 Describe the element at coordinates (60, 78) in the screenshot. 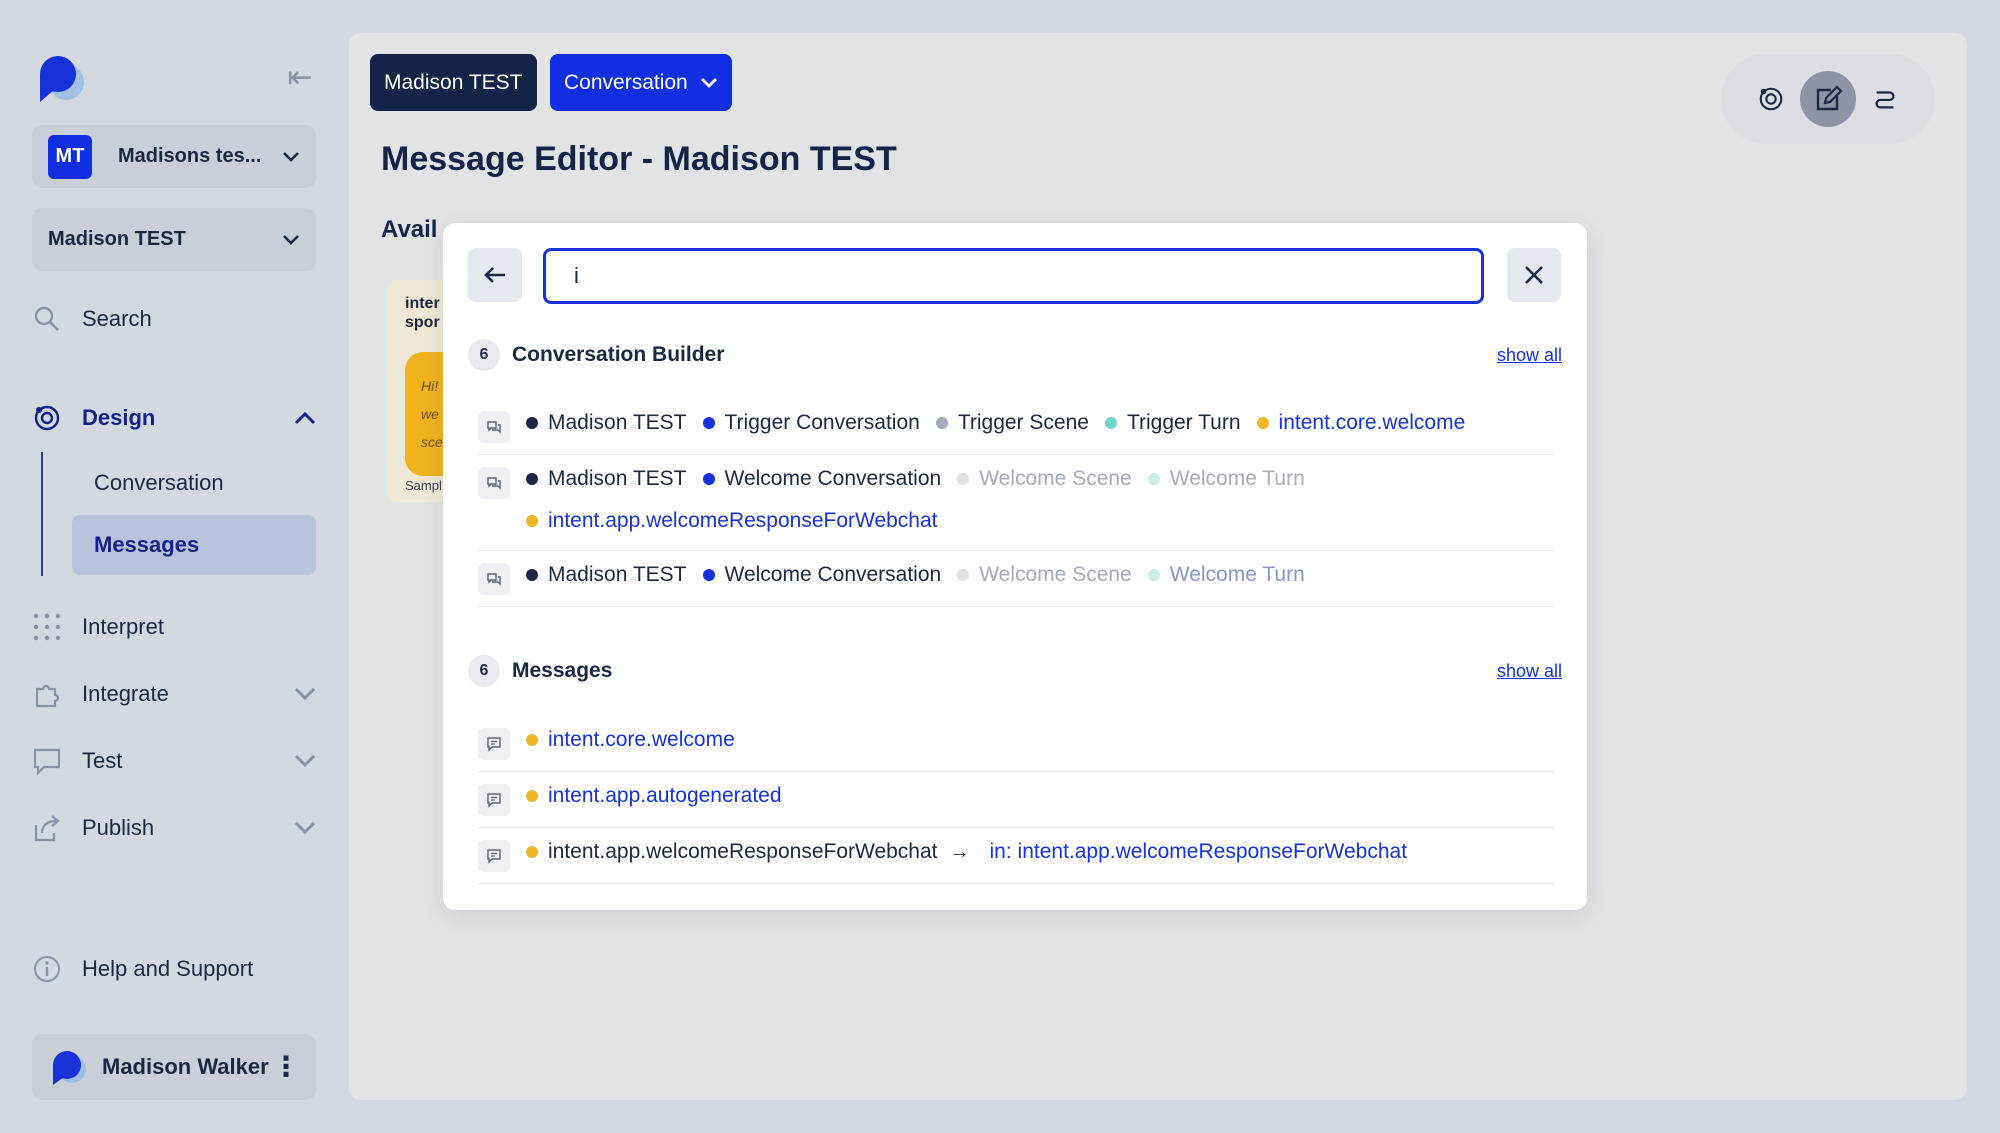

I see `app-logo` at that location.